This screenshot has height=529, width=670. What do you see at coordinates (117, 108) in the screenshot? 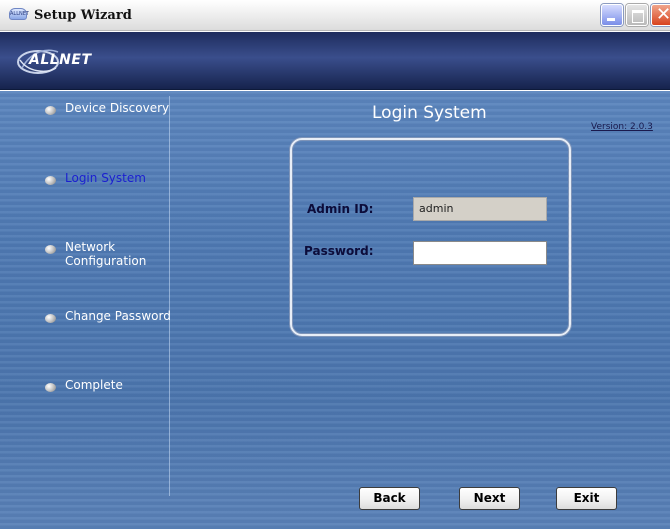
I see `step-label: Device Discovery` at bounding box center [117, 108].